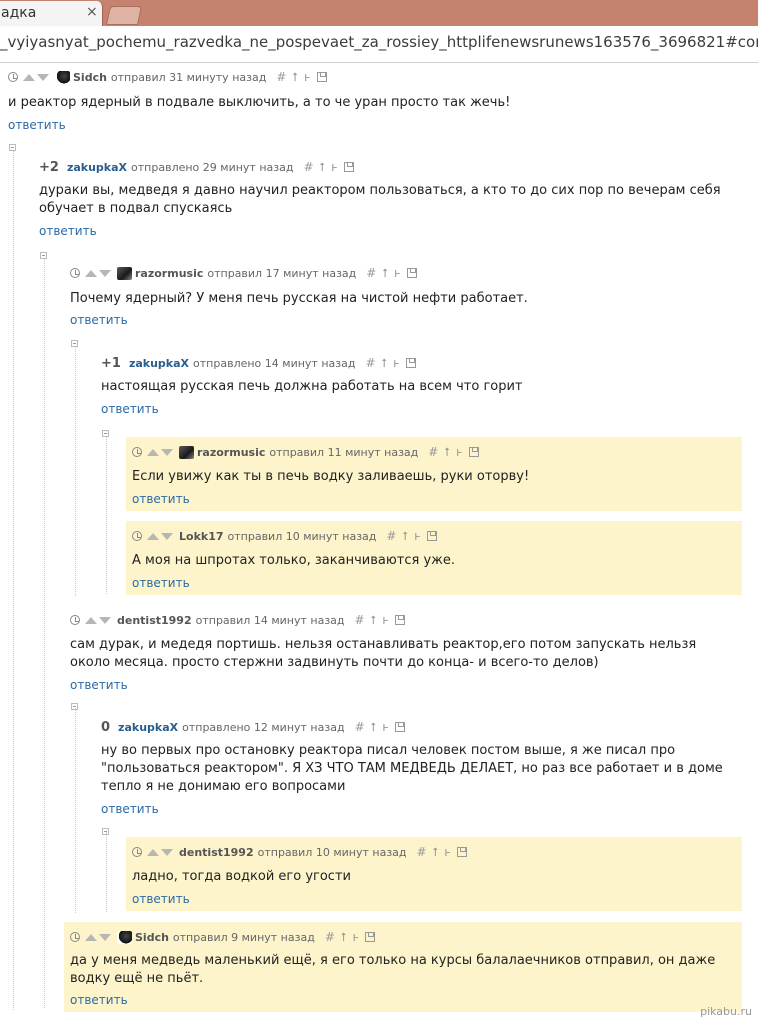  What do you see at coordinates (726, 1011) in the screenshot?
I see `watermark: pikabu.ru` at bounding box center [726, 1011].